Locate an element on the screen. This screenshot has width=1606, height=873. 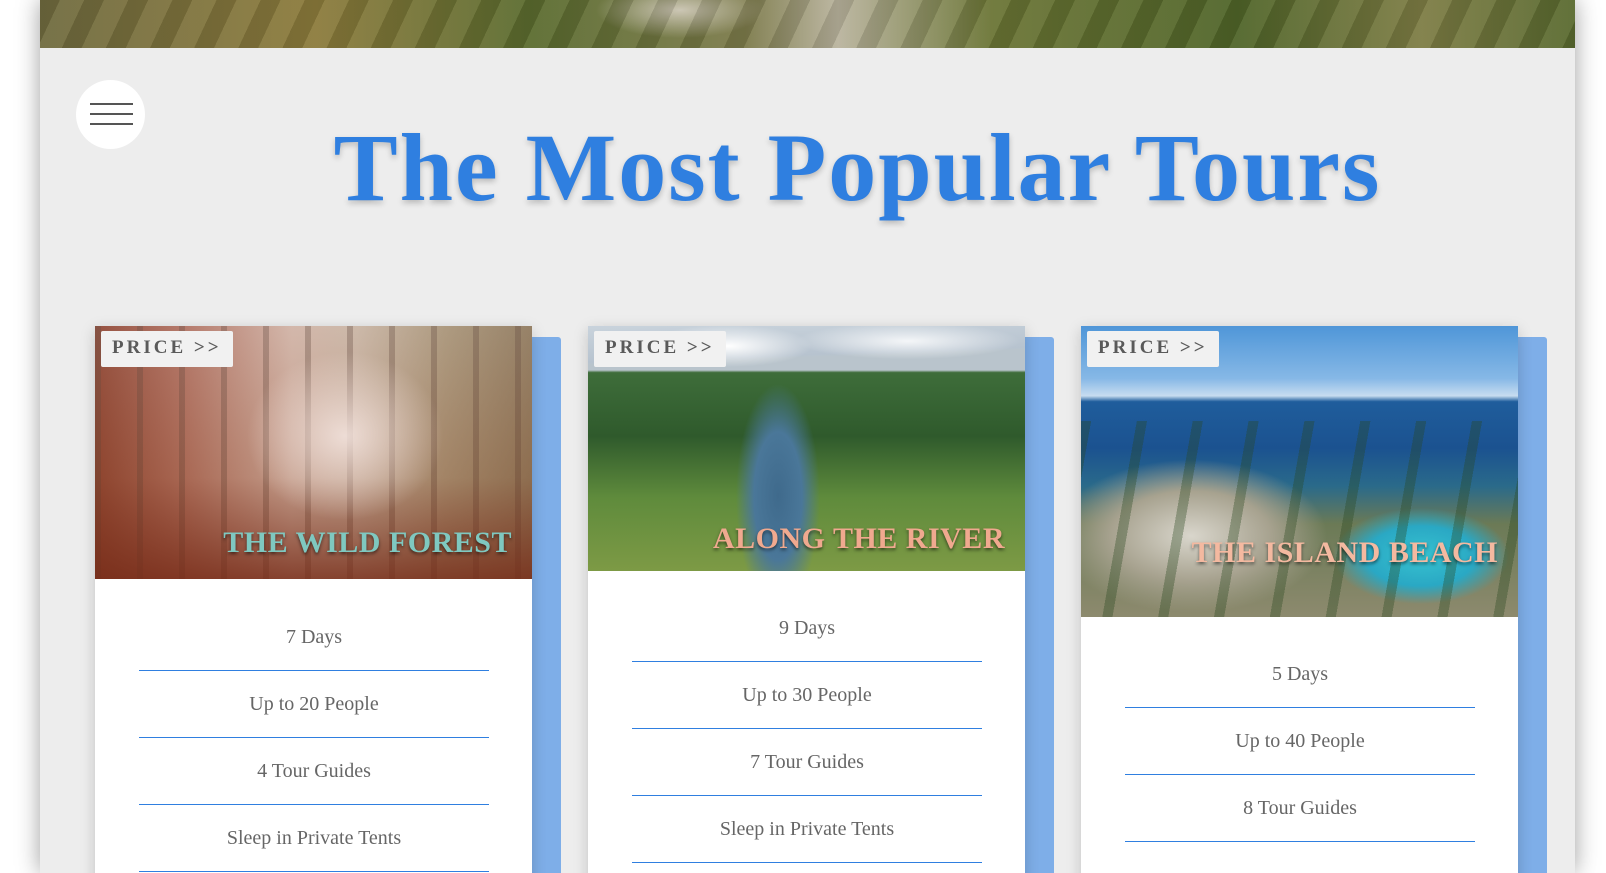
hamburger-menu-icon is located at coordinates (111, 104).